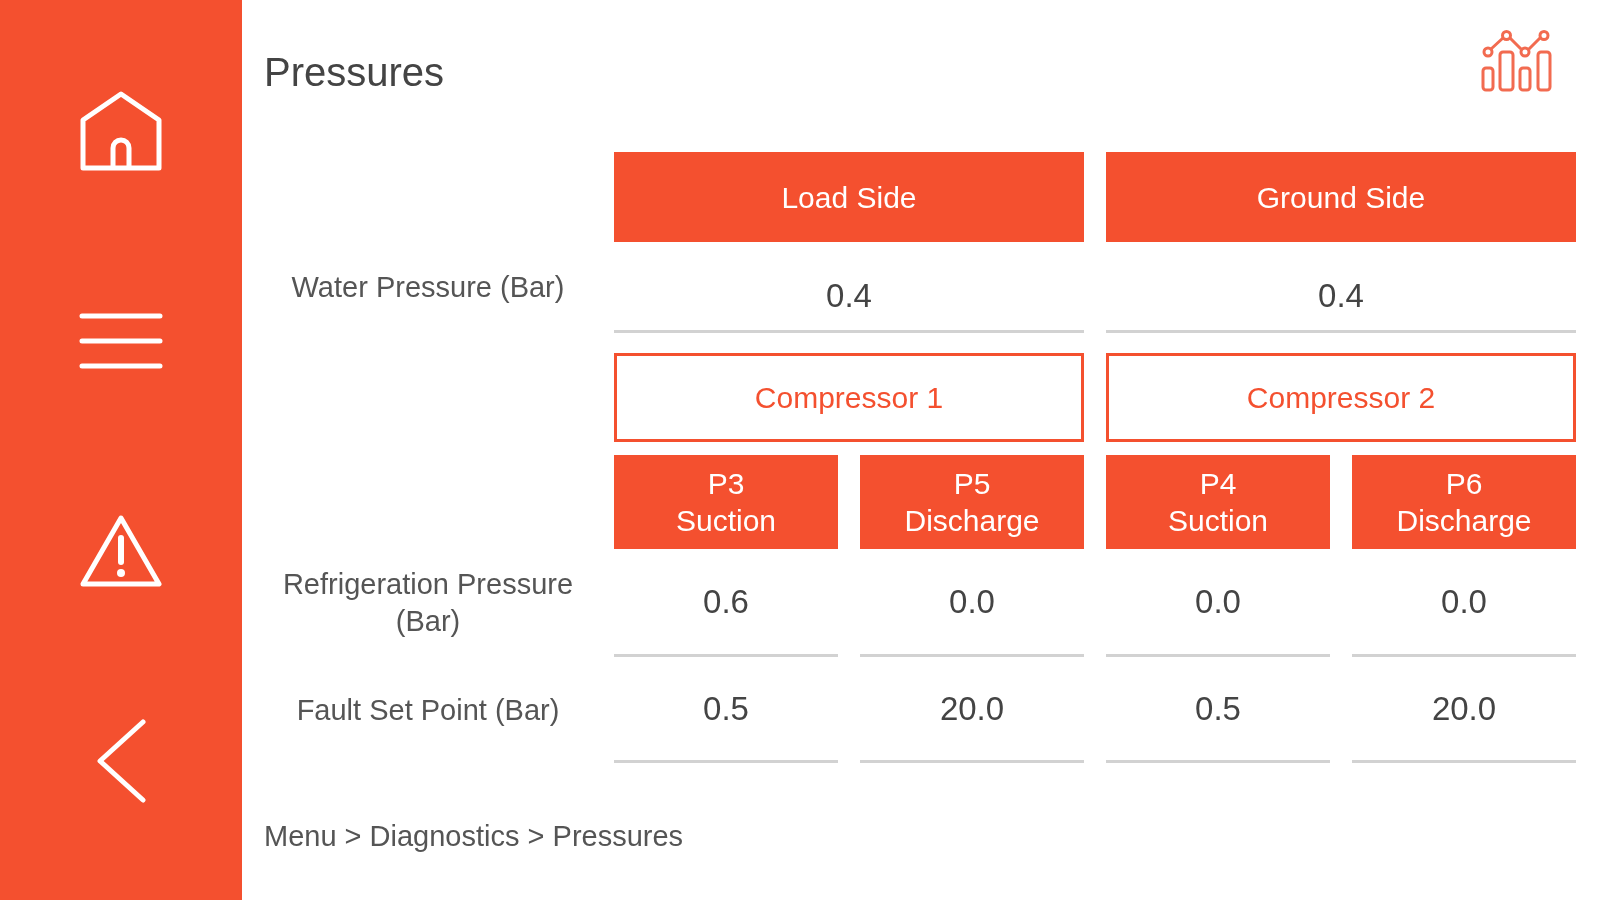  I want to click on menu-icon, so click(121, 341).